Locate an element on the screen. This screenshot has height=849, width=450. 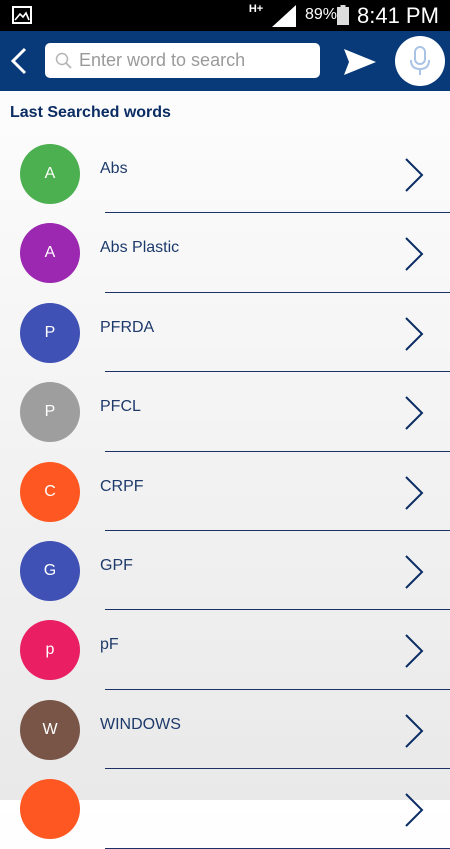
avatar is located at coordinates (50, 809).